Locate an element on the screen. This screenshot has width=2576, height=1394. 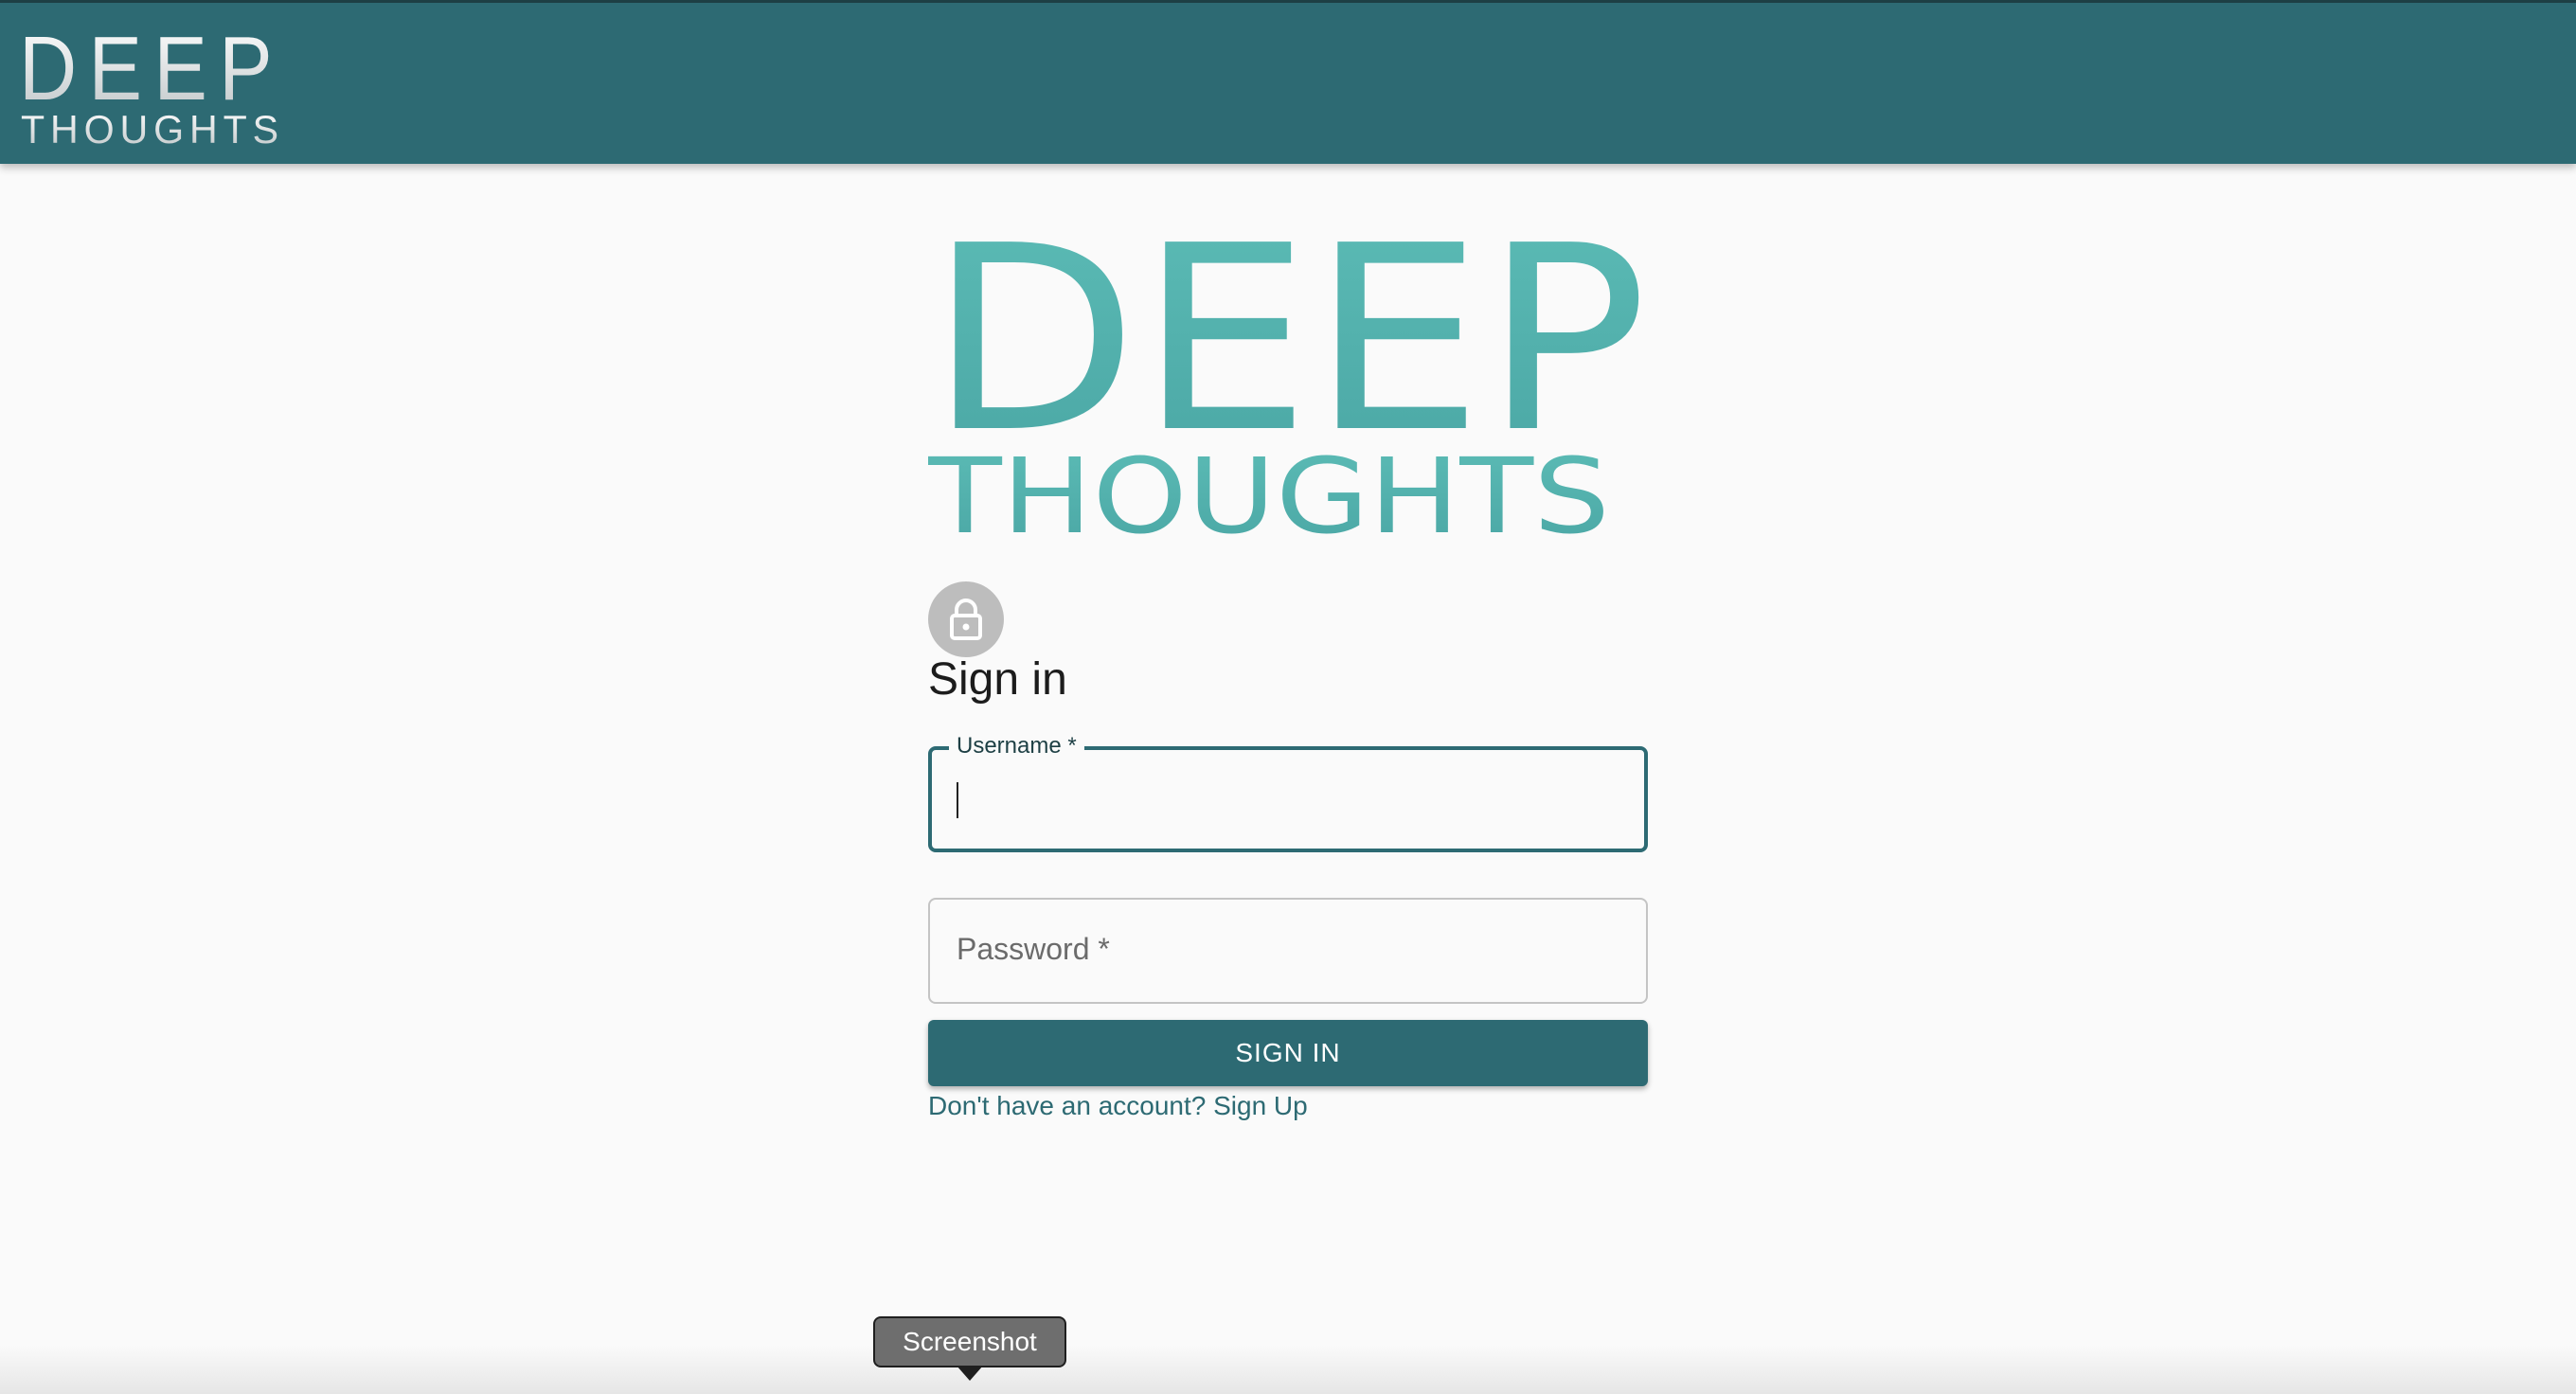
dock-area is located at coordinates (1288, 1369).